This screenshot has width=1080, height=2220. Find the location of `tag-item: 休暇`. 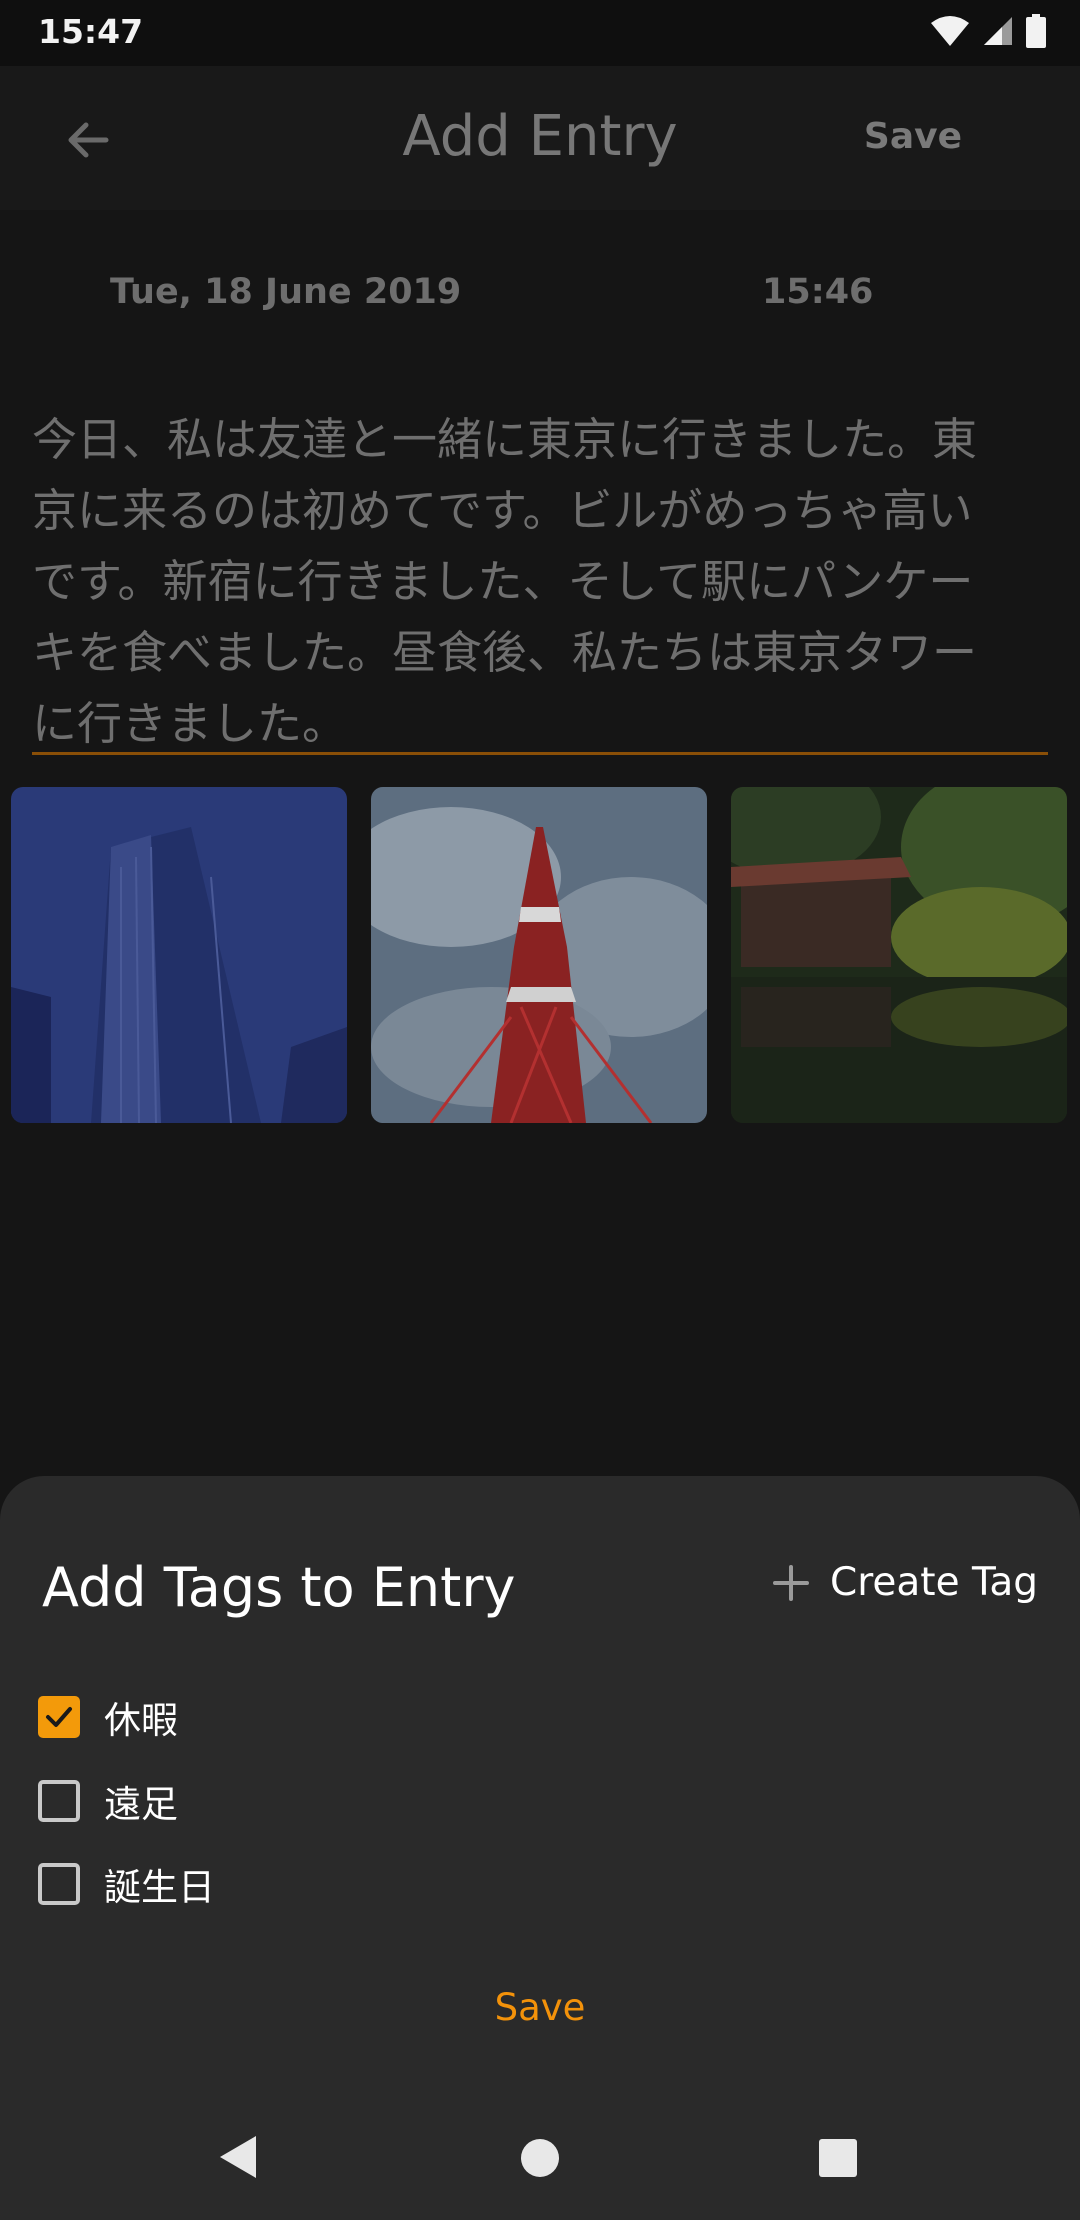

tag-item: 休暇 is located at coordinates (108, 1717).